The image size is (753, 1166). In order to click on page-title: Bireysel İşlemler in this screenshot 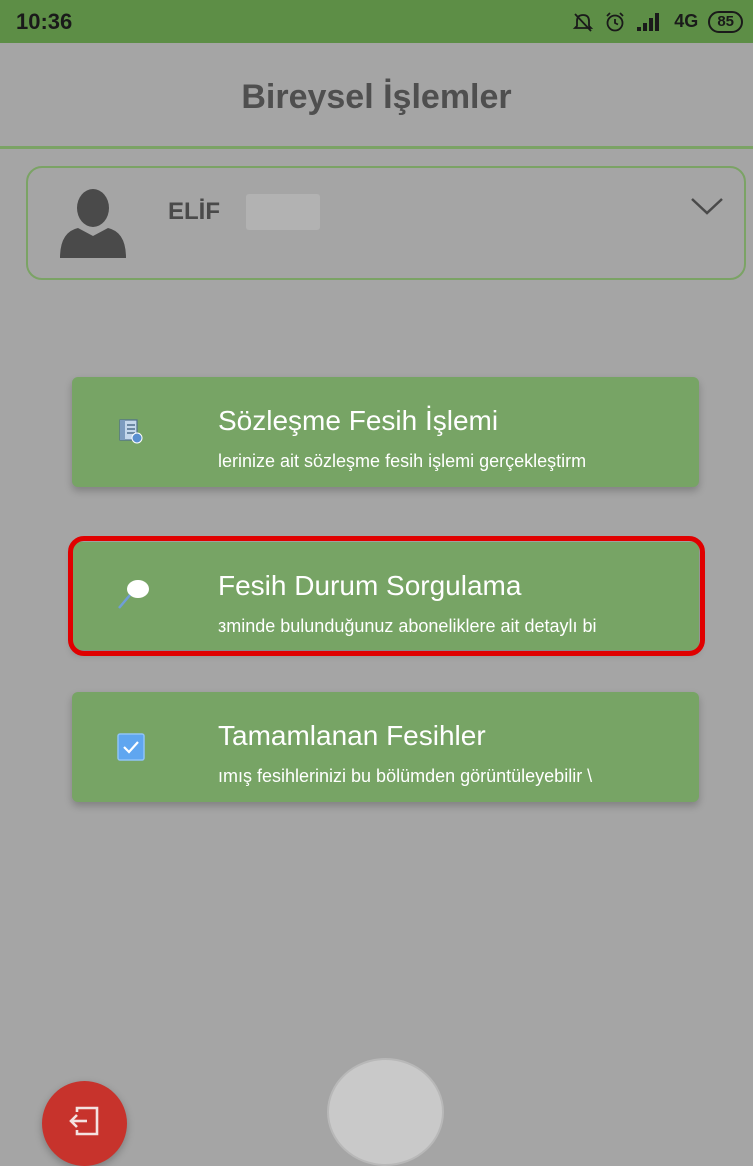, I will do `click(376, 97)`.